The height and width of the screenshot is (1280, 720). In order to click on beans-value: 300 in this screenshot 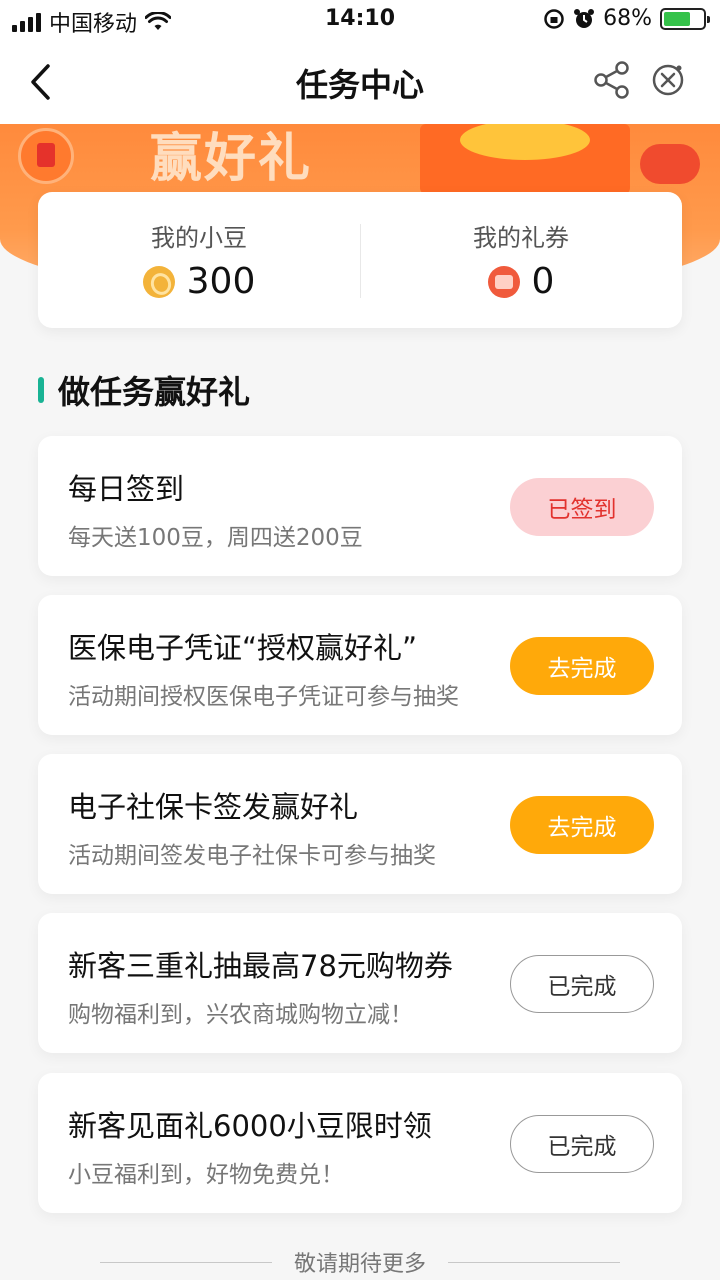, I will do `click(221, 281)`.